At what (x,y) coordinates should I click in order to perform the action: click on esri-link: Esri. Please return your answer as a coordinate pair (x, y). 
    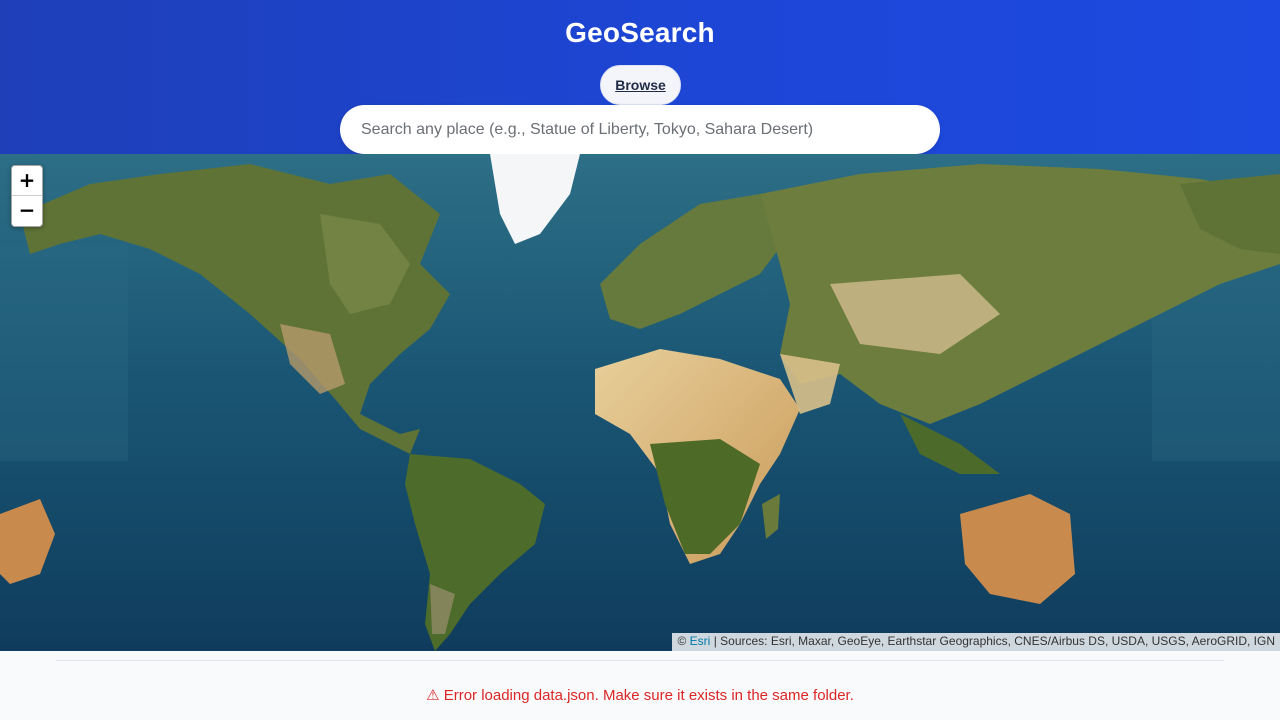
    Looking at the image, I should click on (700, 641).